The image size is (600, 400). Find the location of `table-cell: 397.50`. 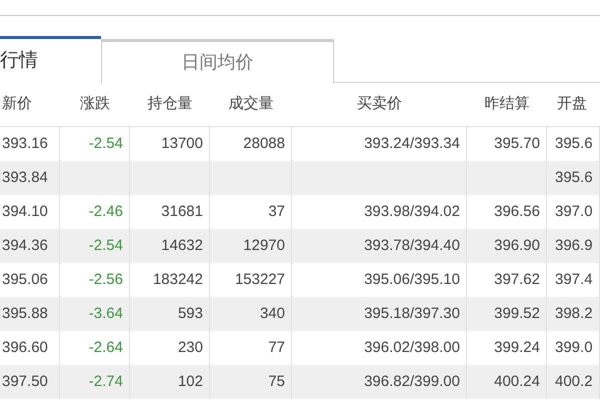

table-cell: 397.50 is located at coordinates (30, 382).